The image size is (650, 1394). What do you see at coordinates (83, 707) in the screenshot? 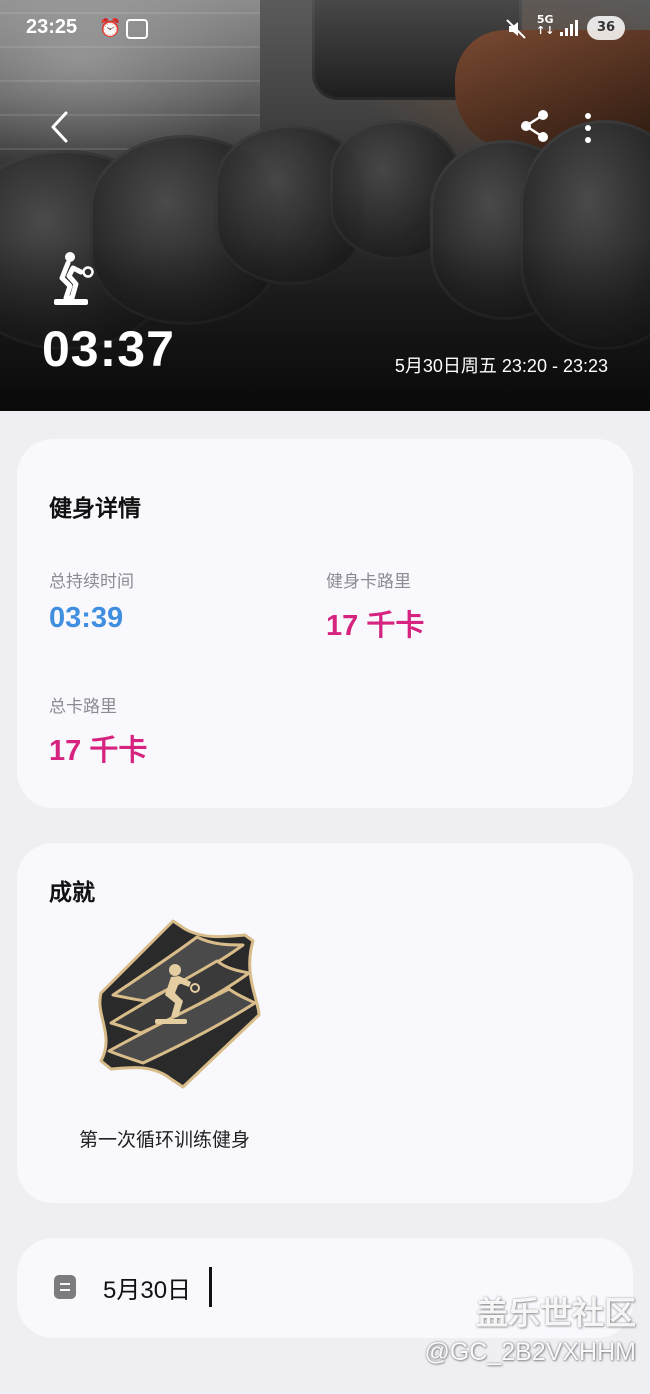
I see `stat-label: 总卡路里` at bounding box center [83, 707].